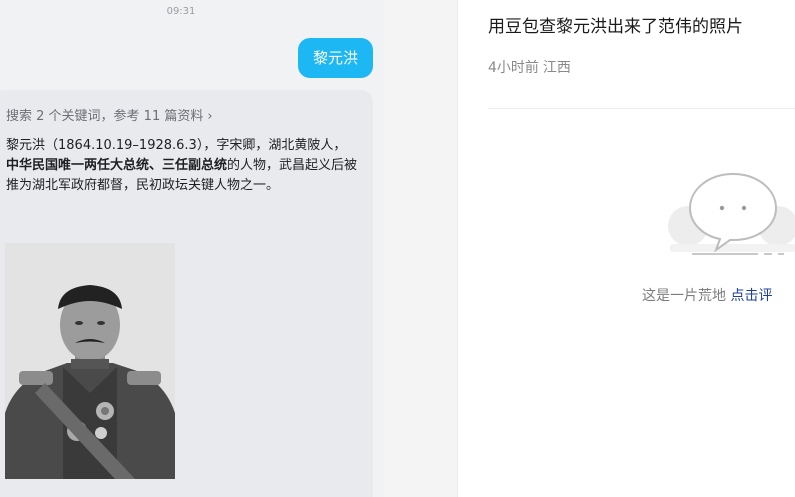  What do you see at coordinates (513, 68) in the screenshot?
I see `post-time: 4小时前` at bounding box center [513, 68].